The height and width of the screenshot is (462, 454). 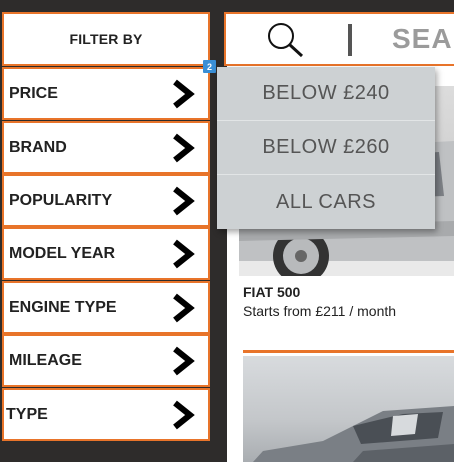 I want to click on search-icon, so click(x=285, y=42).